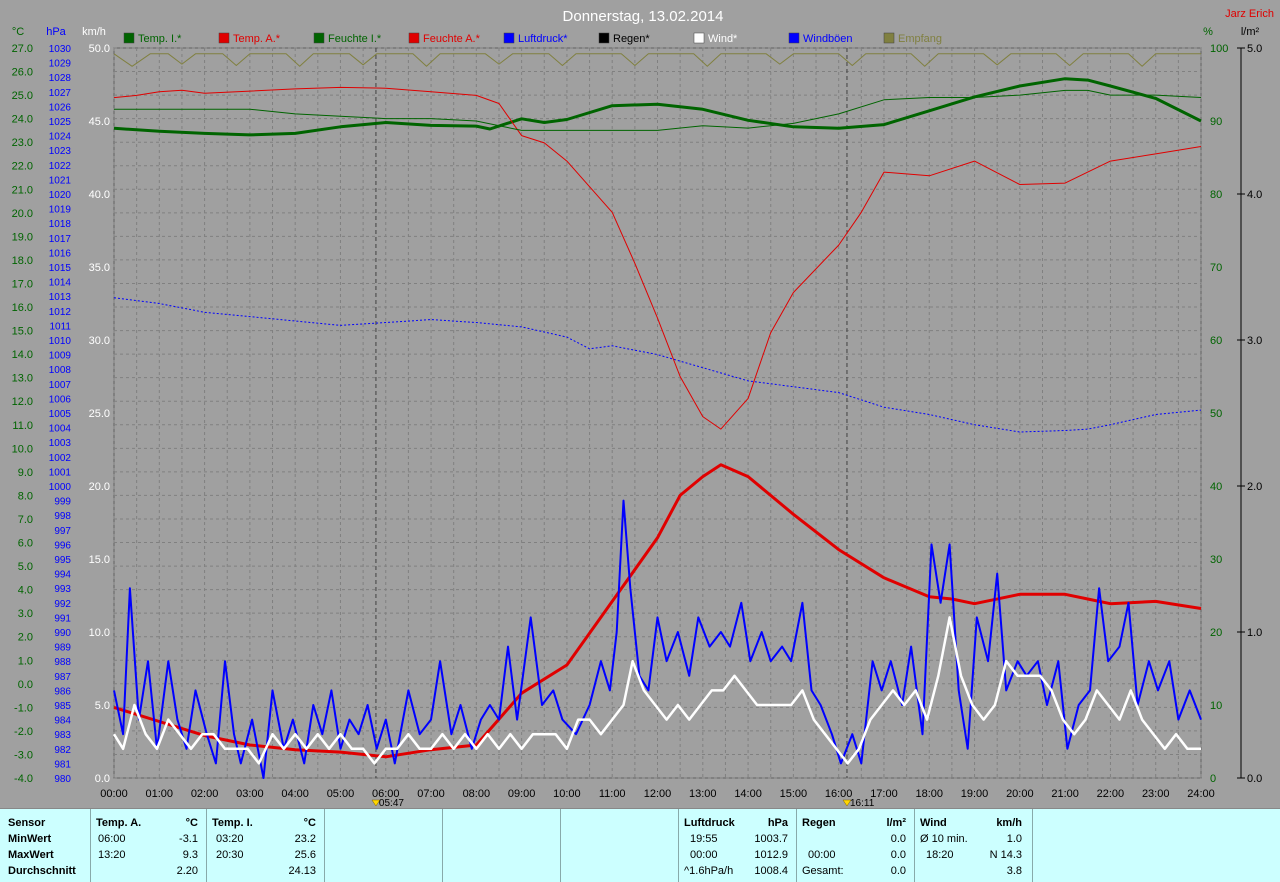 This screenshot has width=1280, height=882. I want to click on temp-tick-label: 16.0, so click(22, 308).